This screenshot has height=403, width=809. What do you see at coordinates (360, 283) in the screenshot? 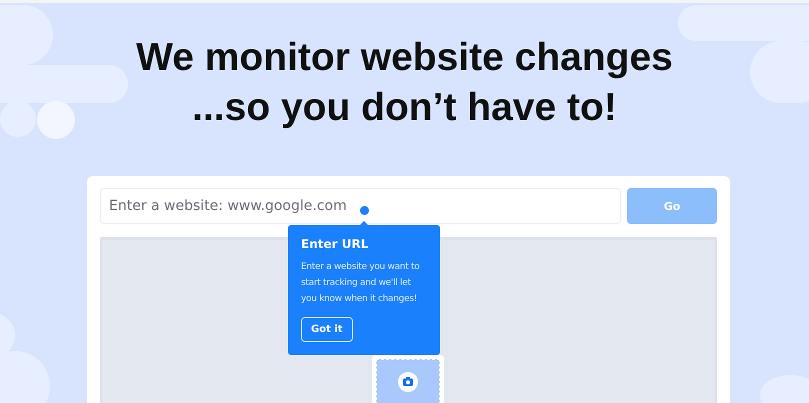
I see `tooltip-text: Enter a website you want to start tracking and we'll let you know when it changes!` at bounding box center [360, 283].